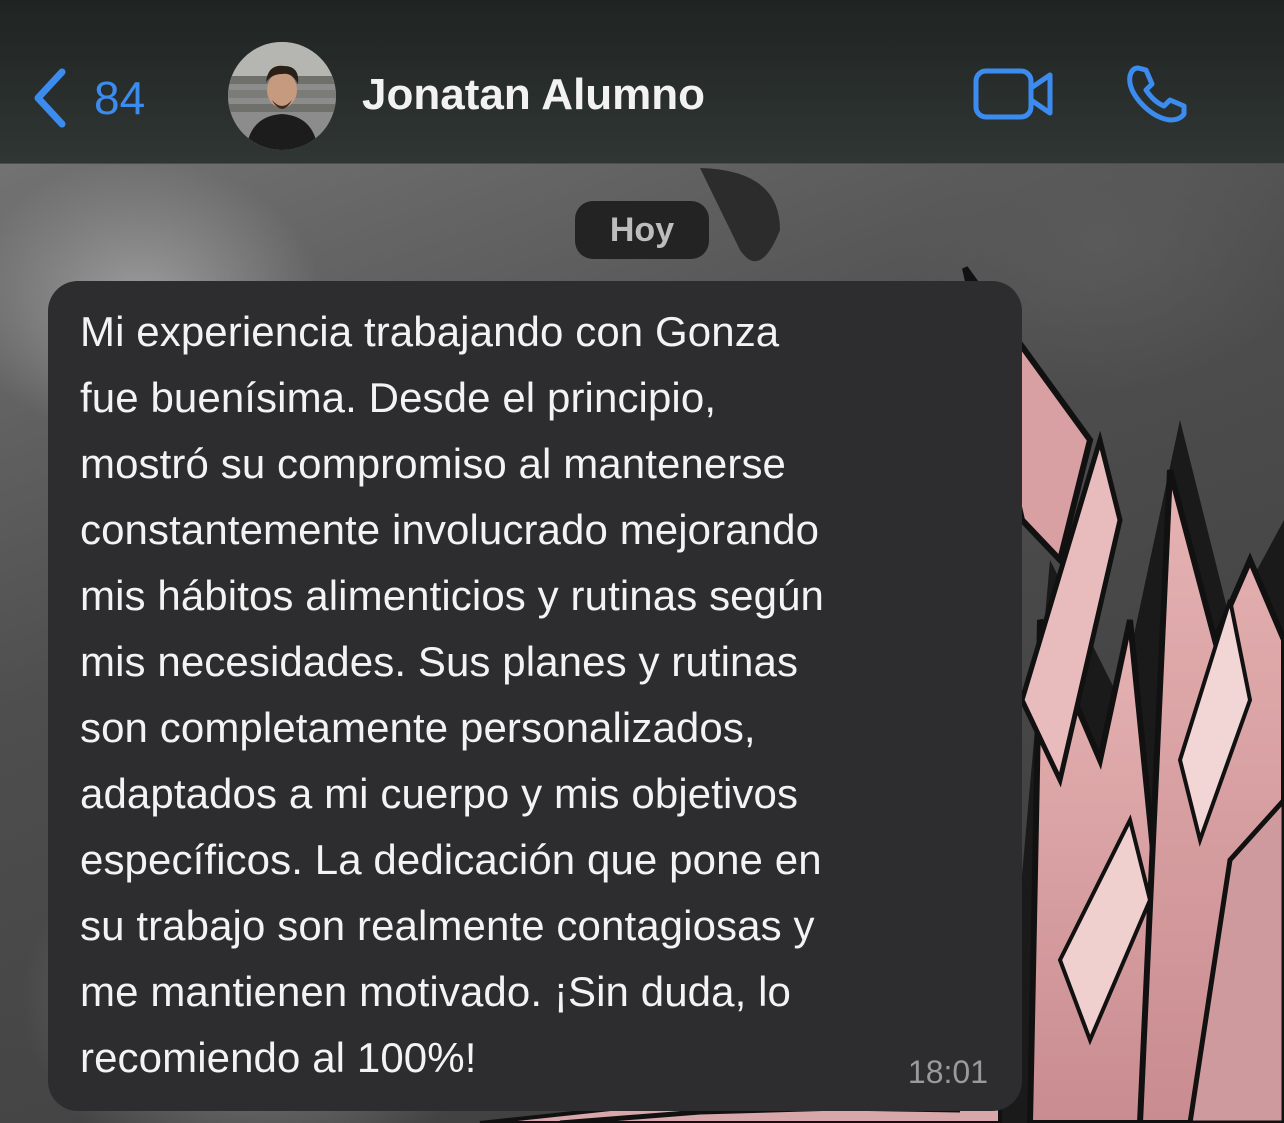 This screenshot has width=1284, height=1123. Describe the element at coordinates (433, 463) in the screenshot. I see `message-line: mostró su compromiso al mantenerse` at that location.